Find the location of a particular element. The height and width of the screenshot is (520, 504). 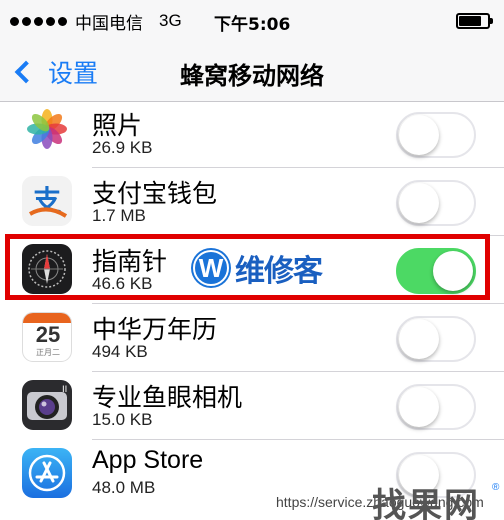

status-time: 下午5:06 is located at coordinates (252, 25).